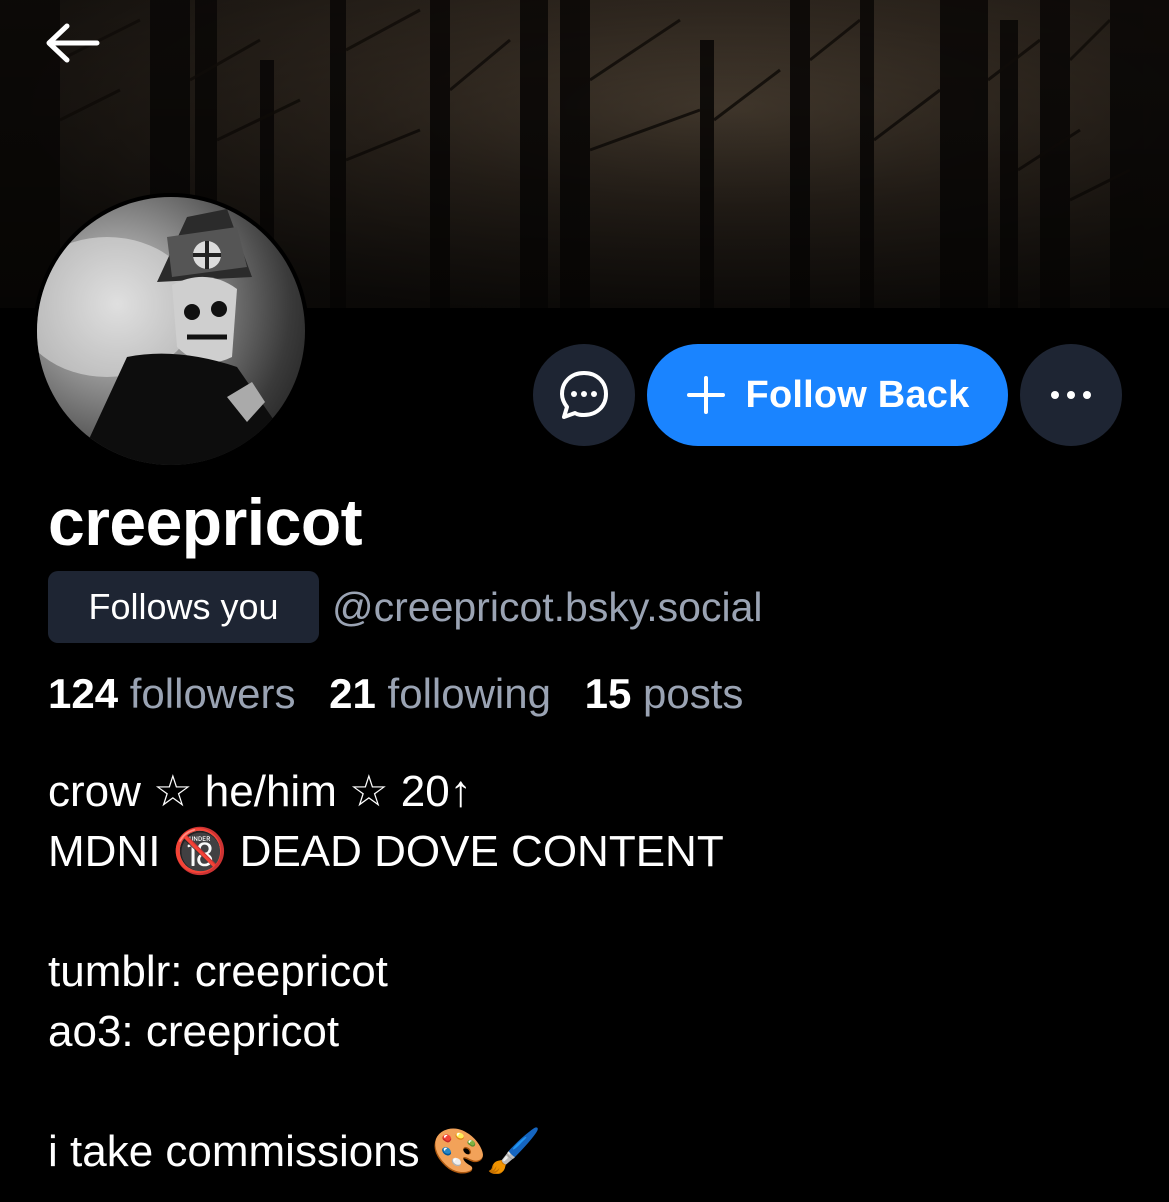 The image size is (1169, 1202). I want to click on follows-you-badge: Follows you, so click(183, 607).